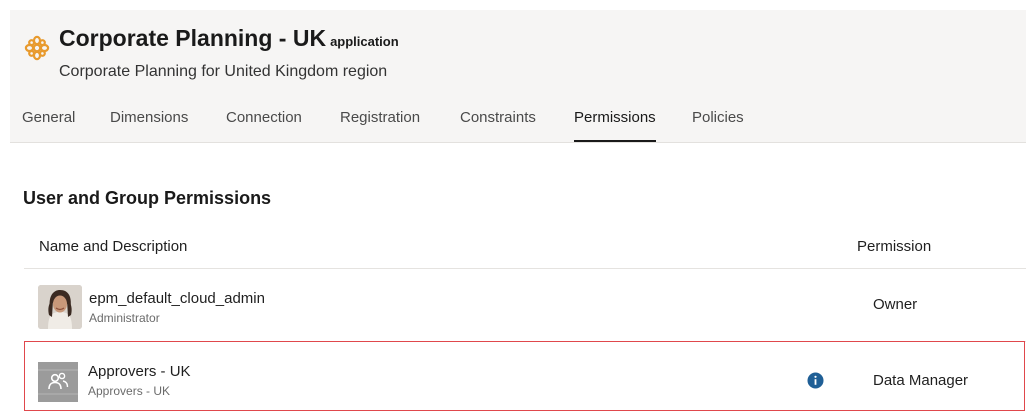 The width and height of the screenshot is (1026, 413). What do you see at coordinates (37, 48) in the screenshot?
I see `app-icon` at bounding box center [37, 48].